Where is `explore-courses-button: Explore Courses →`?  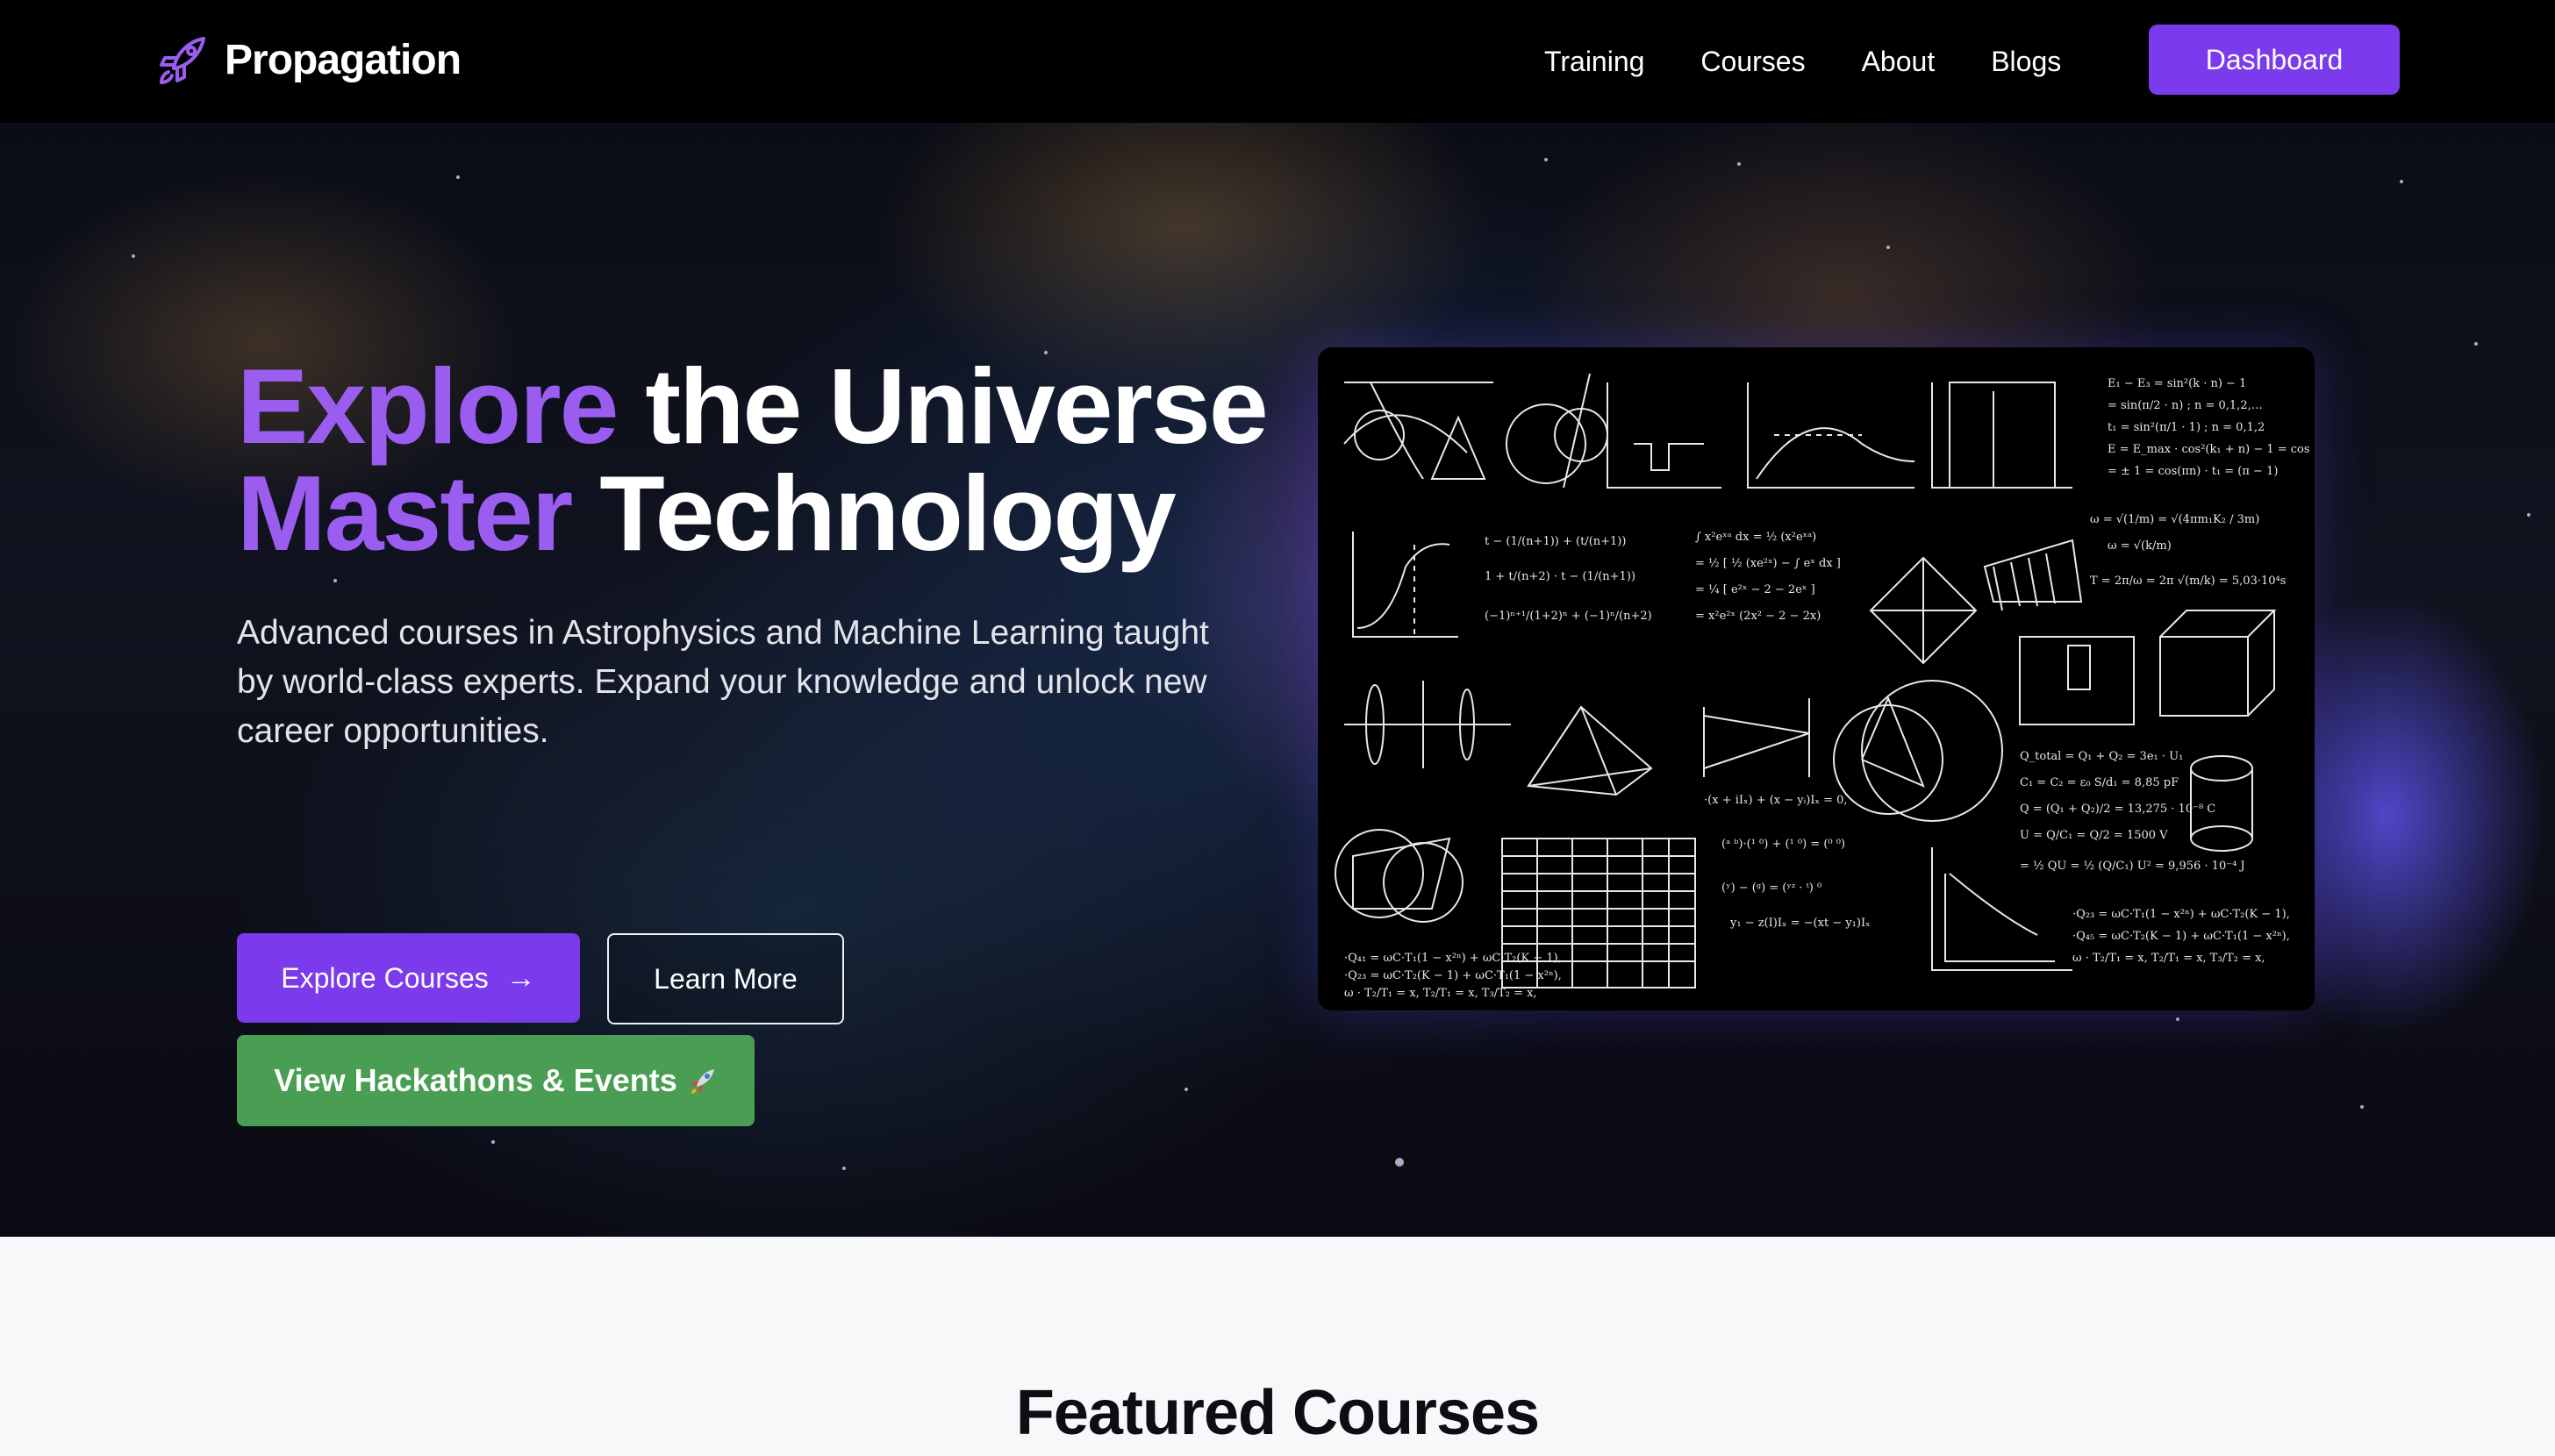
explore-courses-button: Explore Courses → is located at coordinates (408, 978).